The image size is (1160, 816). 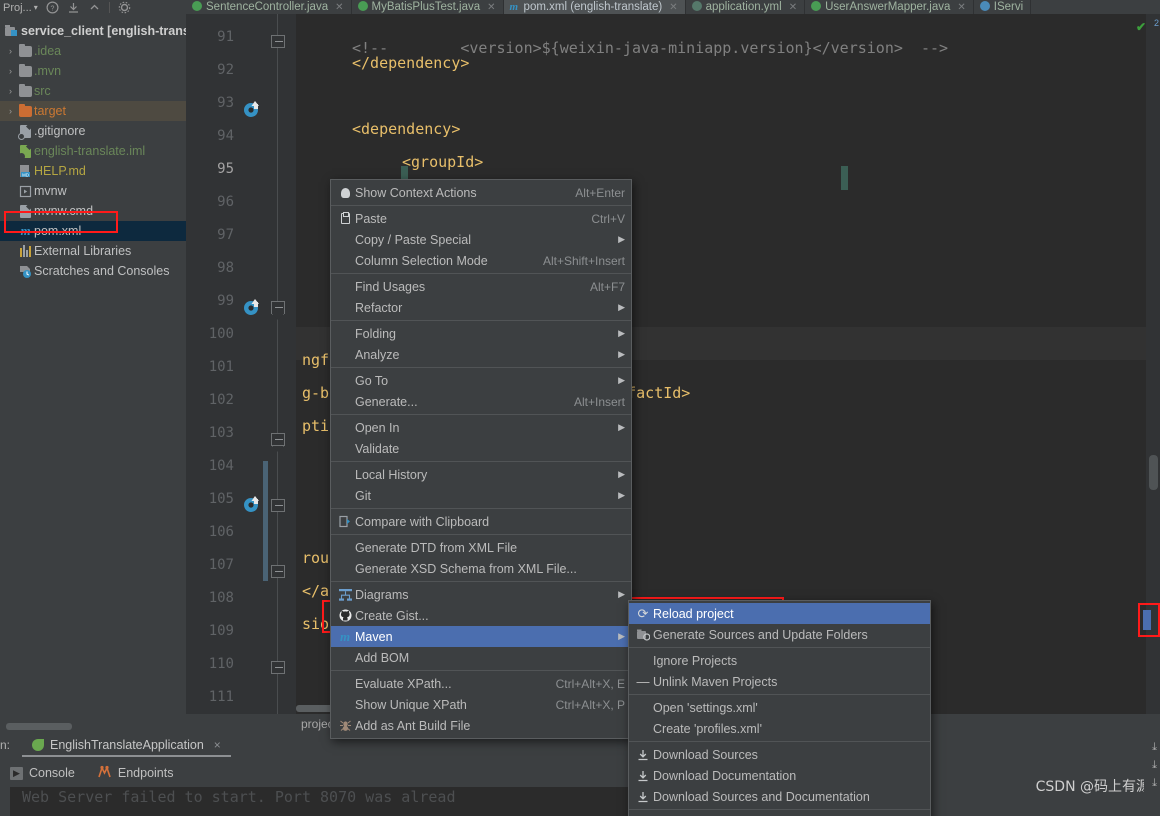 I want to click on tree-horizontal-scrollbar, so click(x=39, y=726).